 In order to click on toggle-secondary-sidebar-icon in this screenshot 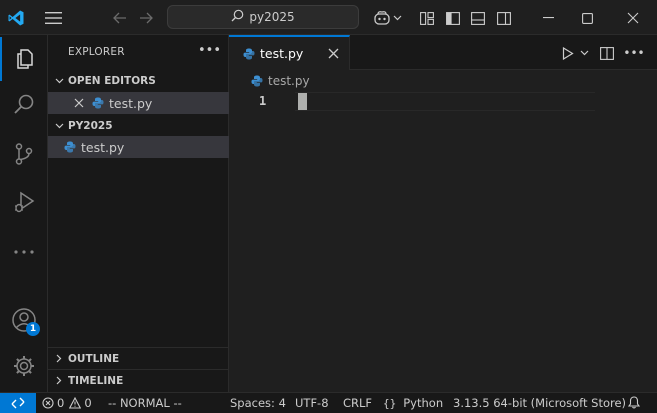, I will do `click(504, 18)`.